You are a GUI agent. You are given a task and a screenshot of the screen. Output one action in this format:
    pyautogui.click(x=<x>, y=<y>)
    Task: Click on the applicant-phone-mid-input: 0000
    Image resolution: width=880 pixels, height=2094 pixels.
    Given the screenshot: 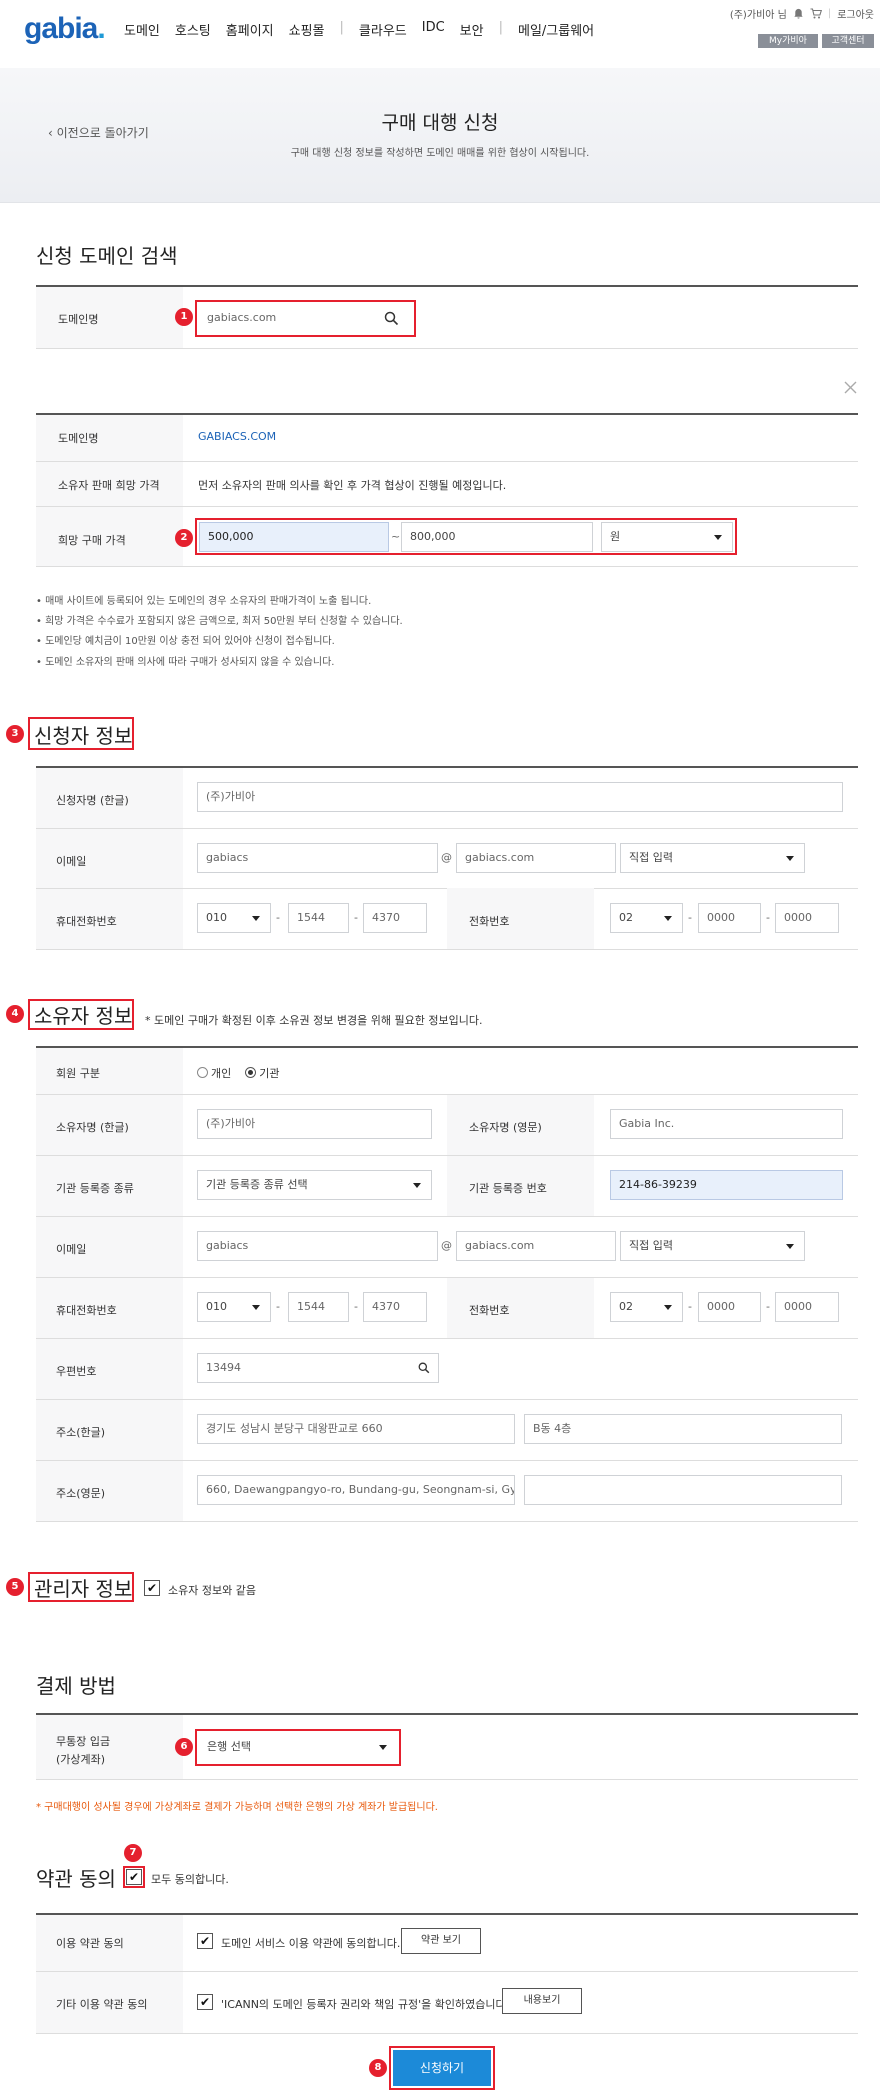 What is the action you would take?
    pyautogui.click(x=729, y=918)
    